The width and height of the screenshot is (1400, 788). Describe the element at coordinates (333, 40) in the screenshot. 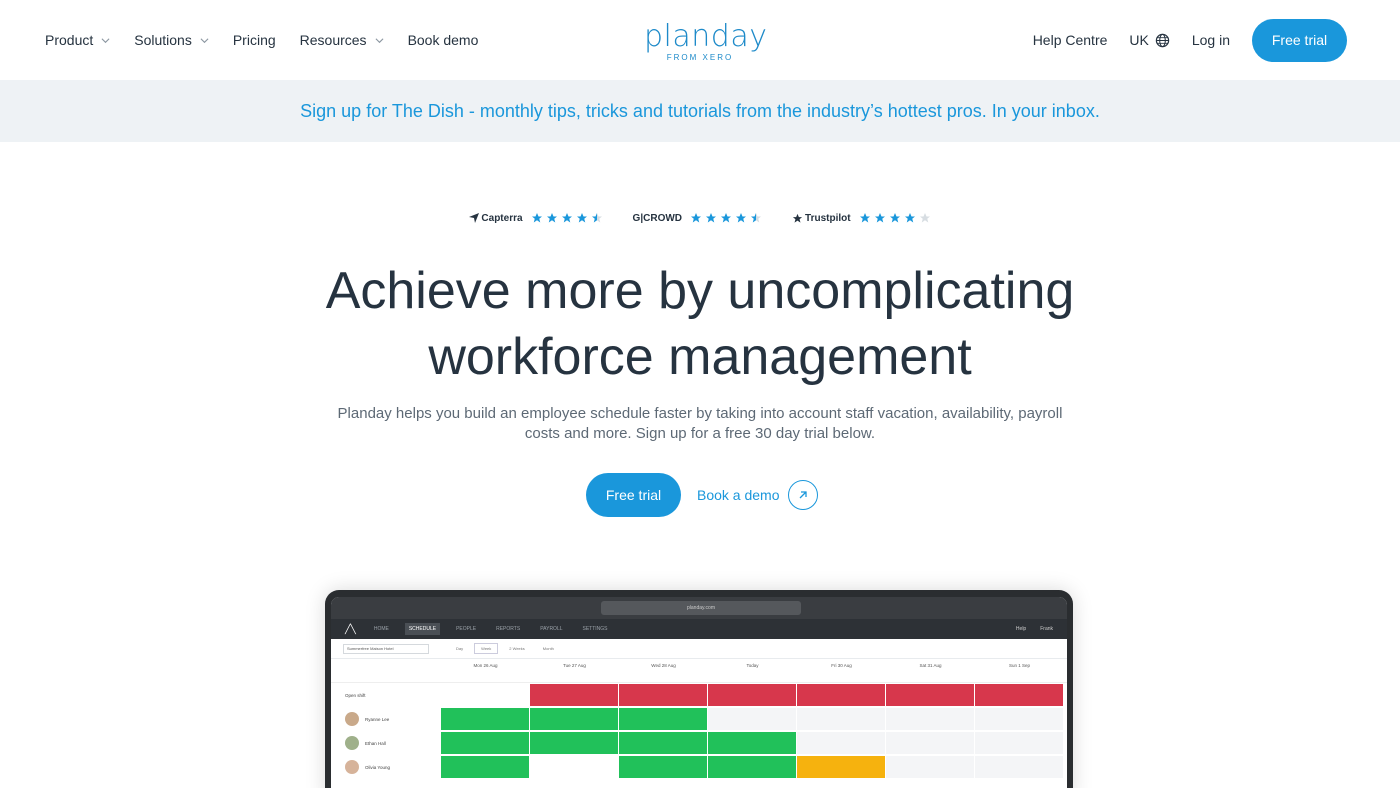

I see `nav-resources-label: Resources` at that location.